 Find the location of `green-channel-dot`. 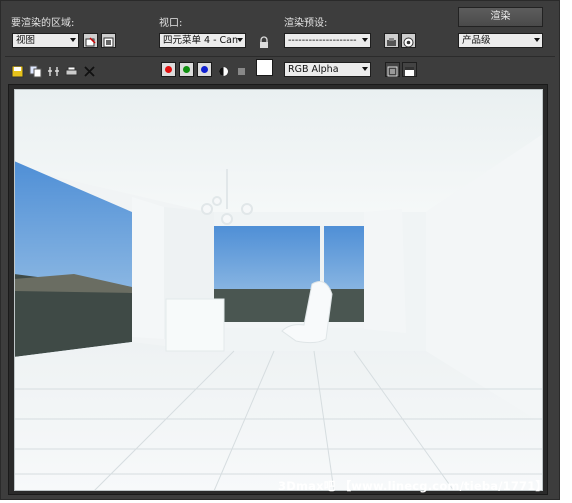

green-channel-dot is located at coordinates (186, 69).